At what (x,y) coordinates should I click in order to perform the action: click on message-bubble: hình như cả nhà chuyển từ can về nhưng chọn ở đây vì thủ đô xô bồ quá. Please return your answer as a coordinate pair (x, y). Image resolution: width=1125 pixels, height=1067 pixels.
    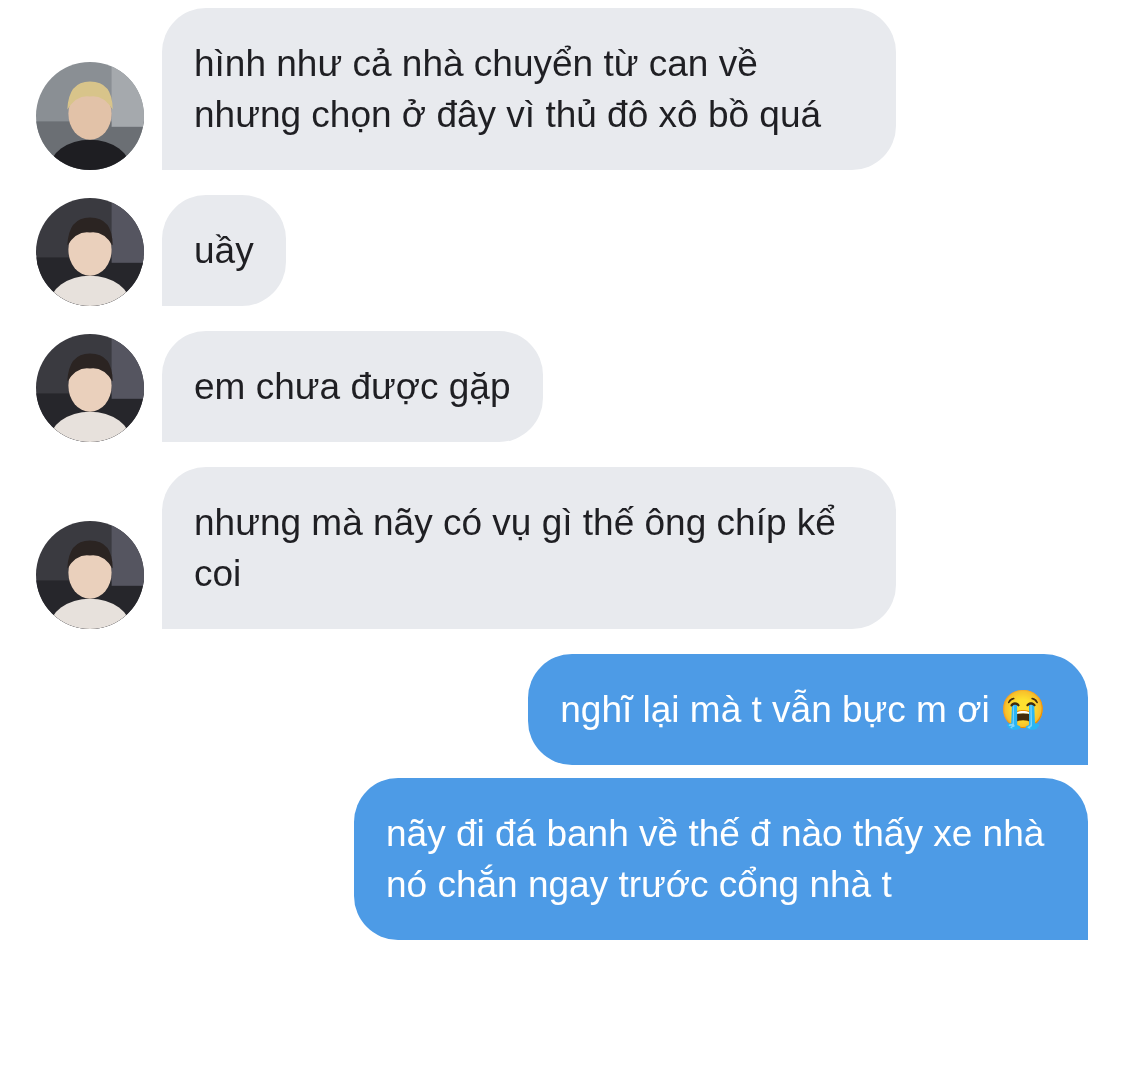
    Looking at the image, I should click on (529, 89).